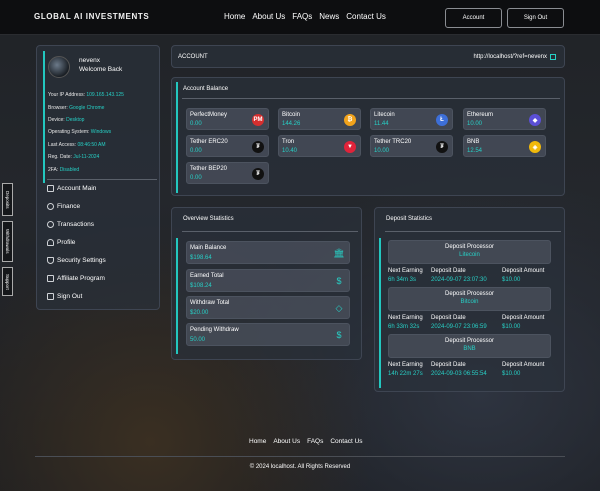 The image size is (600, 491). What do you see at coordinates (535, 18) in the screenshot?
I see `signout-button: Sign Out` at bounding box center [535, 18].